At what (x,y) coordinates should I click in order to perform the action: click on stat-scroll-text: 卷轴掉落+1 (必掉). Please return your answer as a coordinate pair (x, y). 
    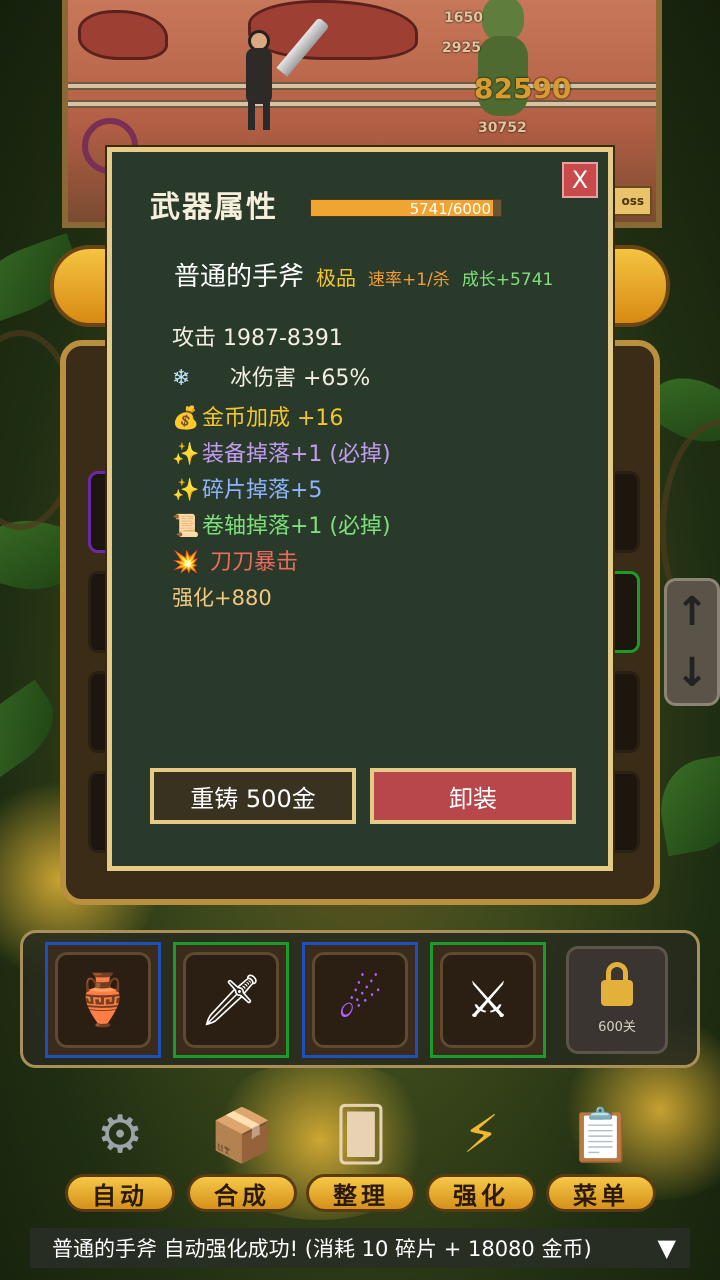
    Looking at the image, I should click on (296, 526).